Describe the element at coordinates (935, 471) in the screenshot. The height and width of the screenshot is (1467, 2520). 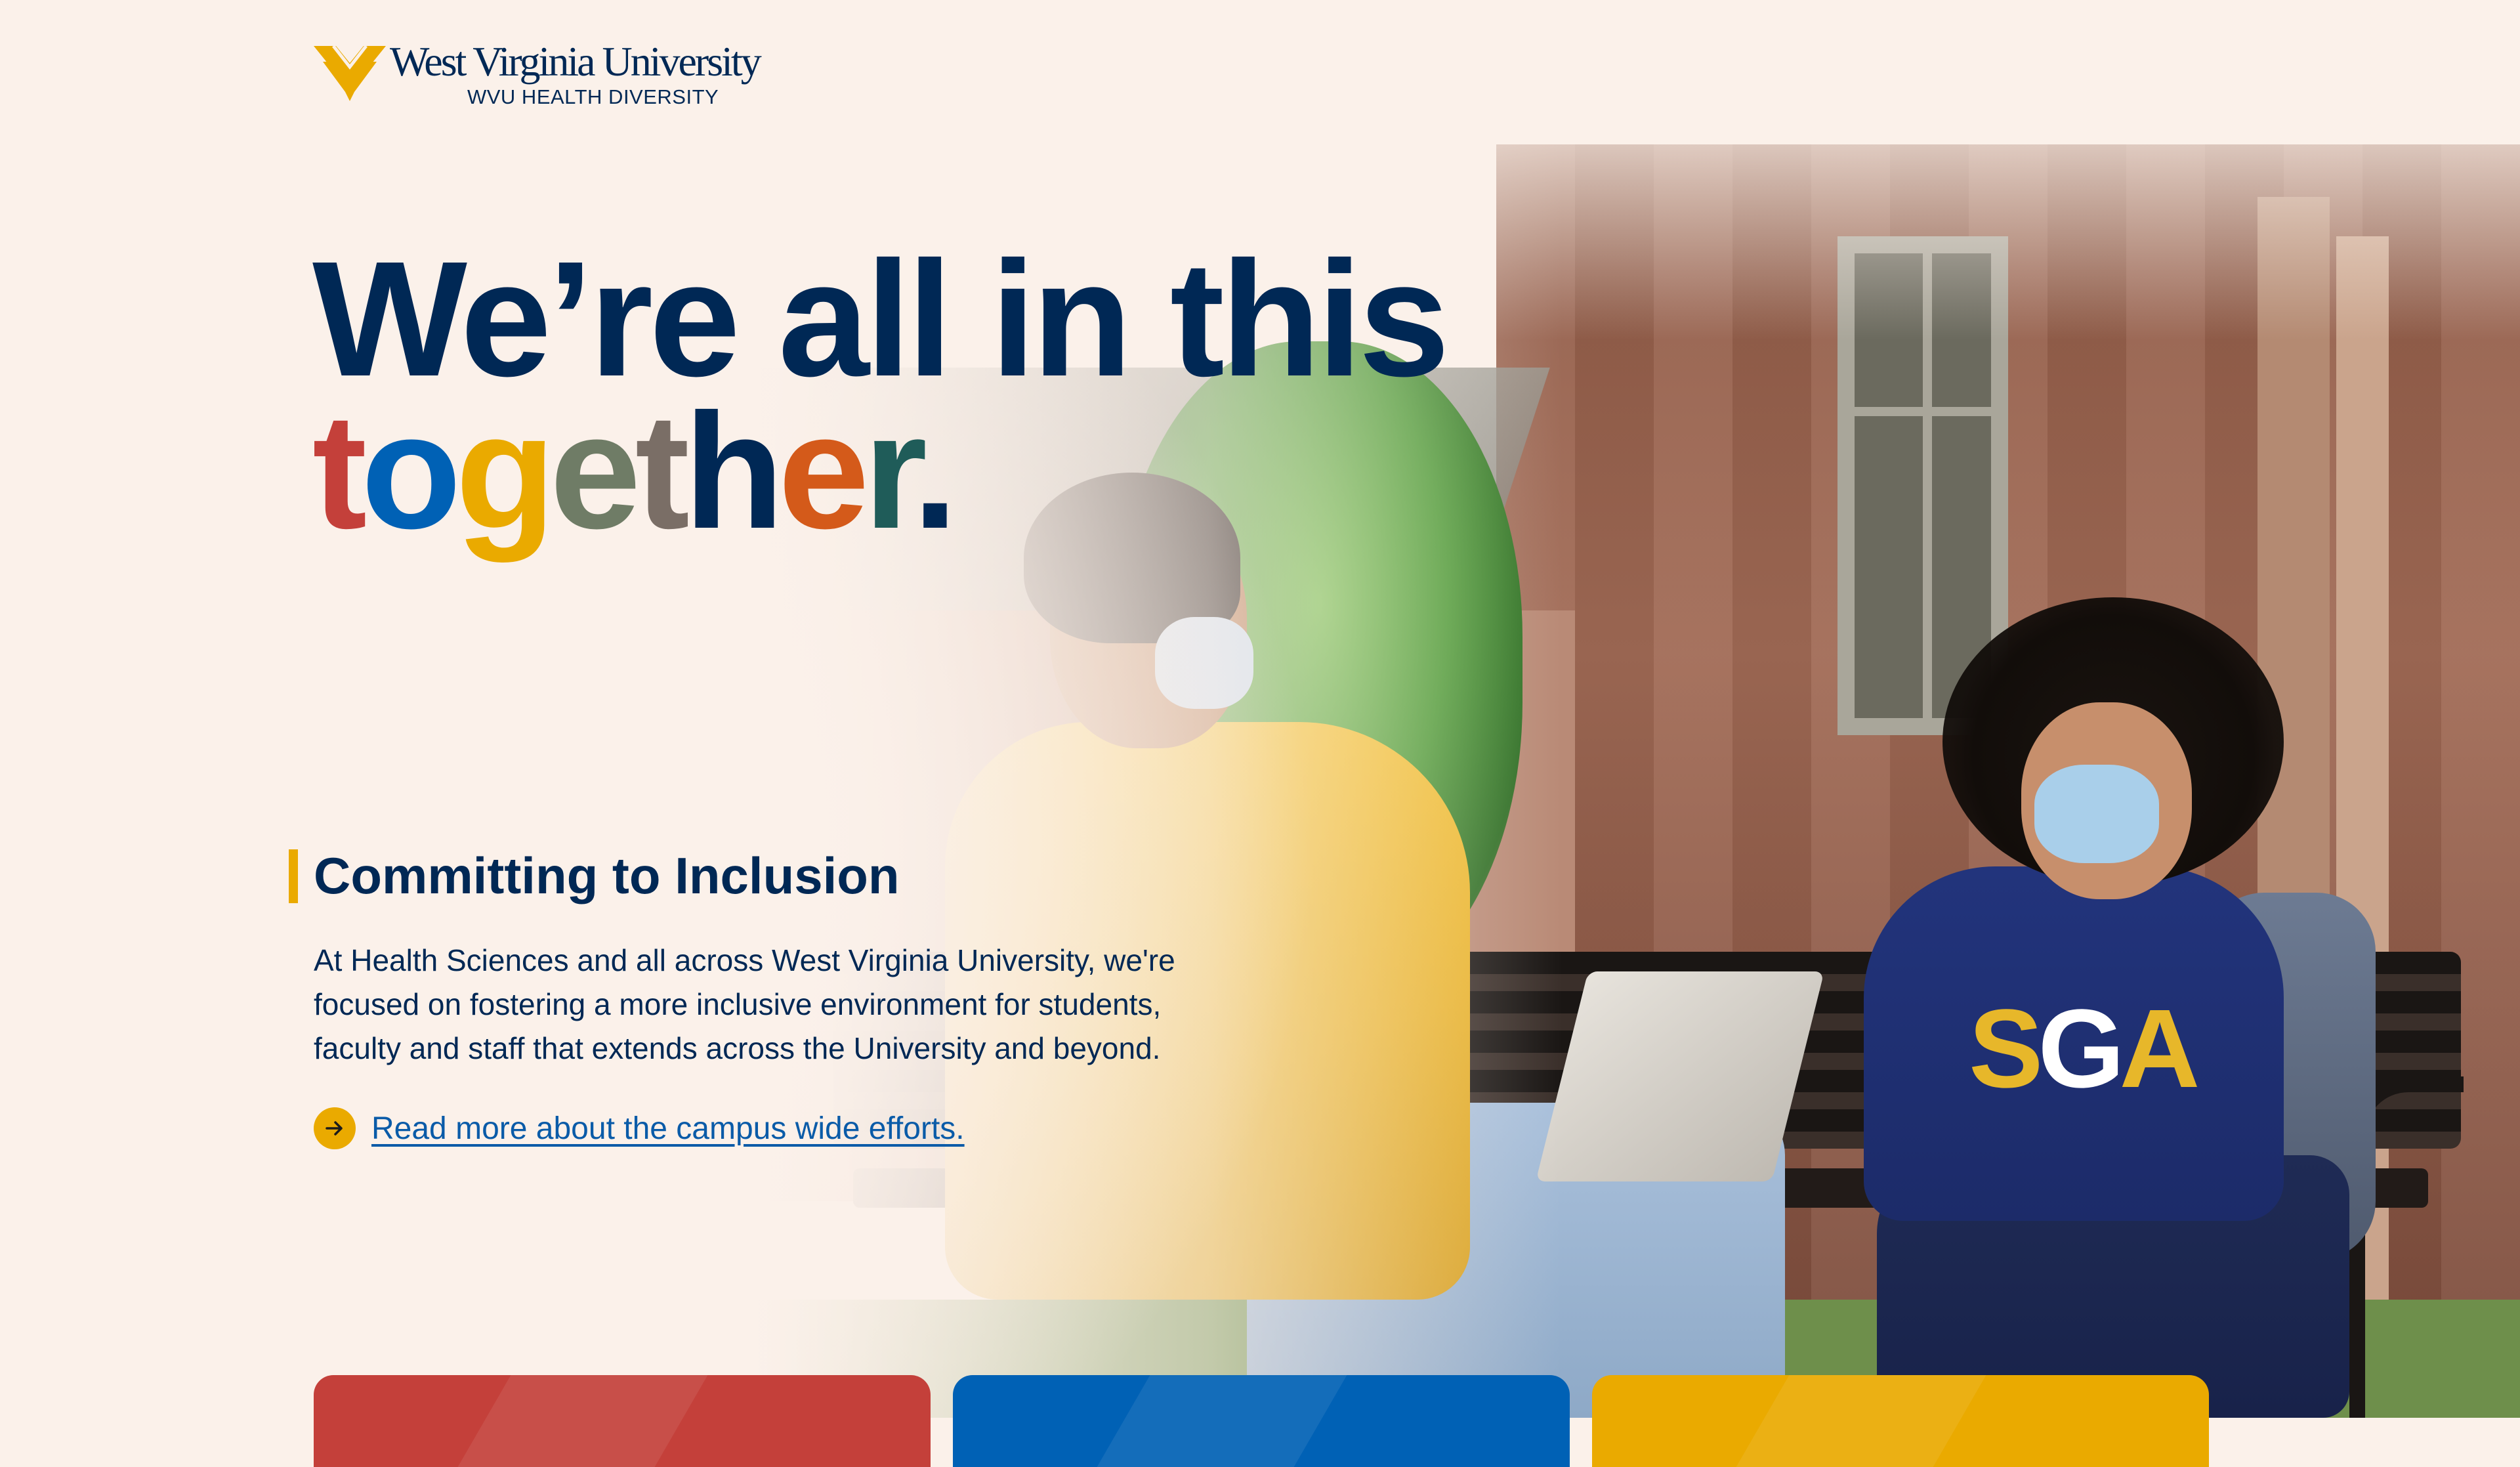
I see `headline-letter: .` at that location.